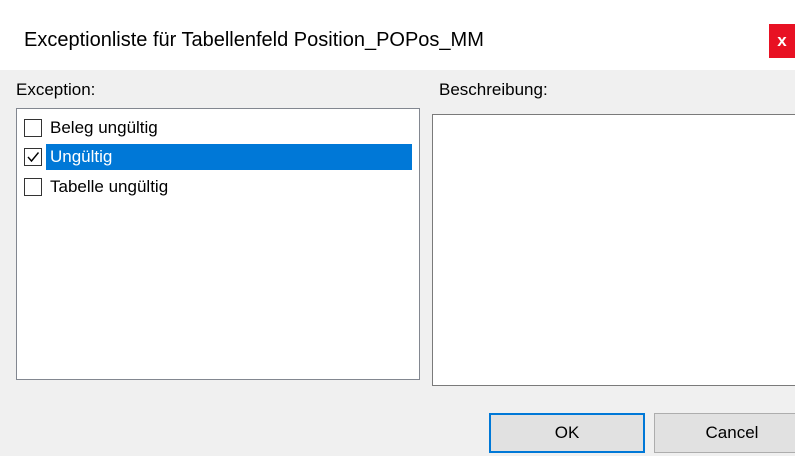  Describe the element at coordinates (567, 433) in the screenshot. I see `ok-button: OK` at that location.